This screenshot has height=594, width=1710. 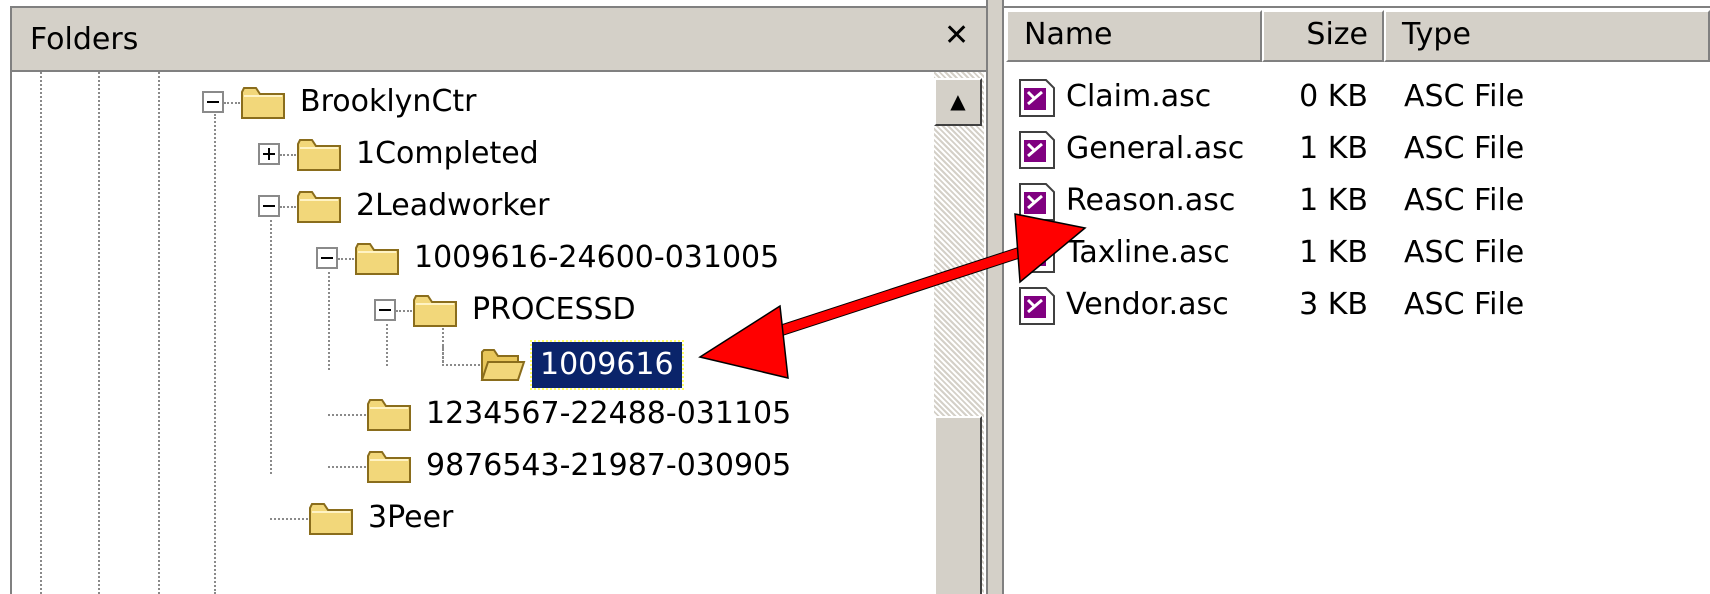 I want to click on arrow-head-right, so click(x=1050, y=248).